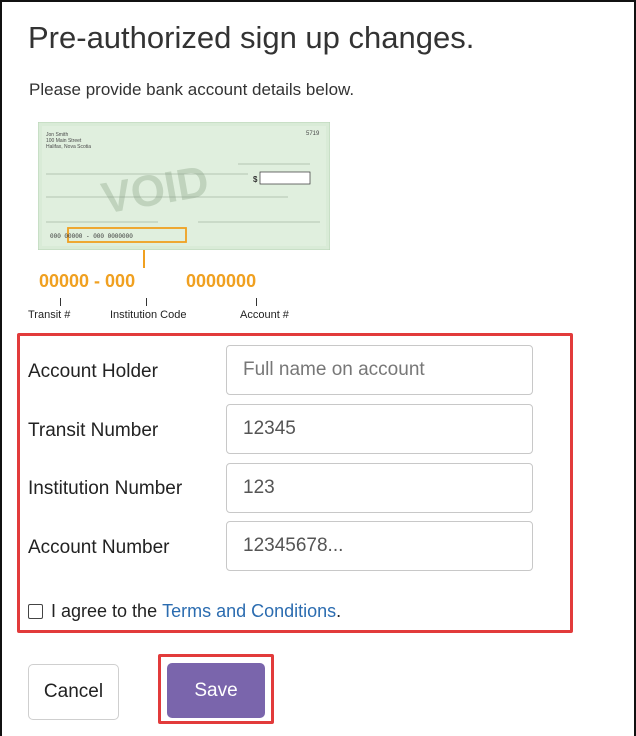 The width and height of the screenshot is (636, 736). Describe the element at coordinates (148, 315) in the screenshot. I see `institution-label: Institution Code` at that location.